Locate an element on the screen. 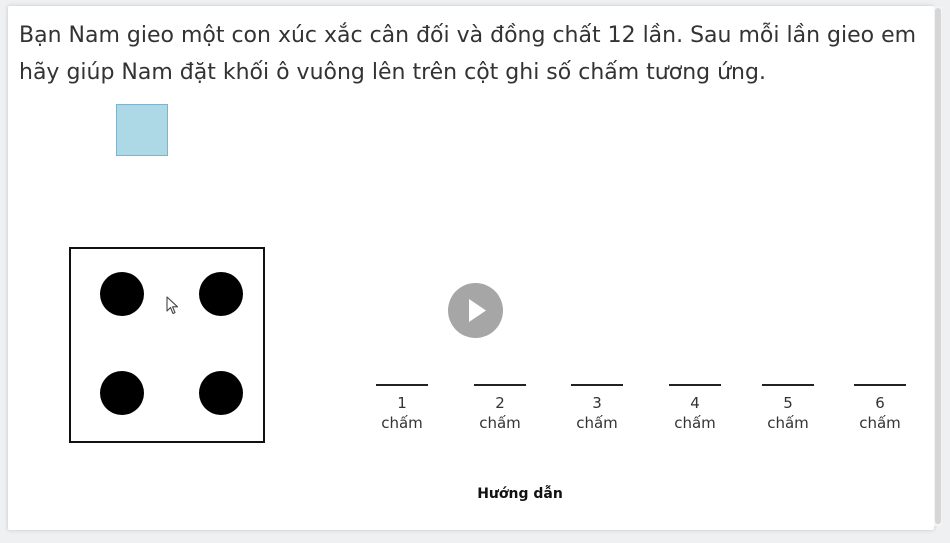 The image size is (950, 543). column-number: 6 is located at coordinates (880, 403).